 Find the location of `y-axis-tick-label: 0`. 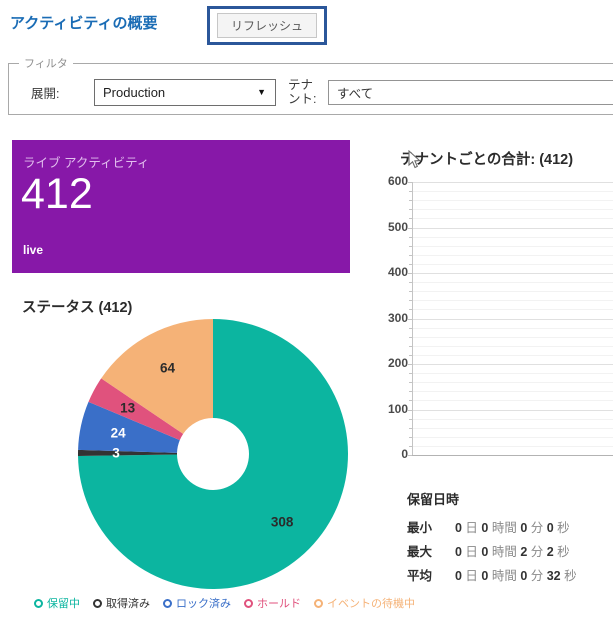

y-axis-tick-label: 0 is located at coordinates (404, 454).